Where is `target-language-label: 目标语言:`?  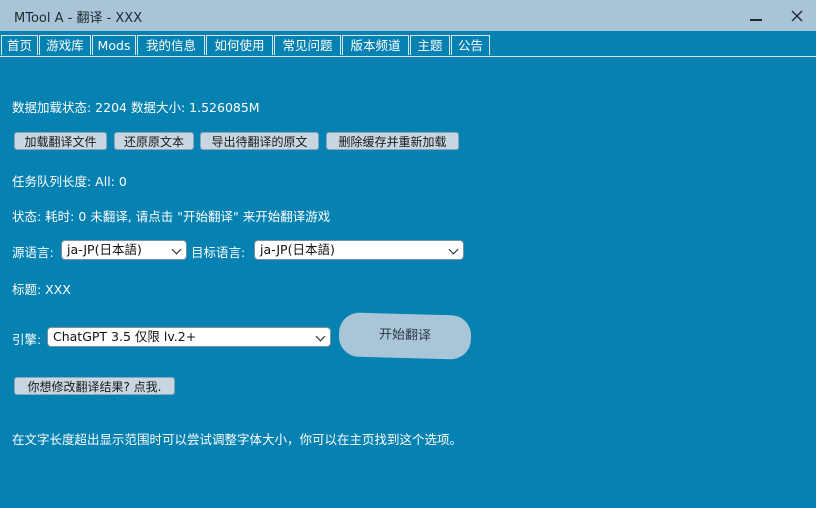 target-language-label: 目标语言: is located at coordinates (218, 252).